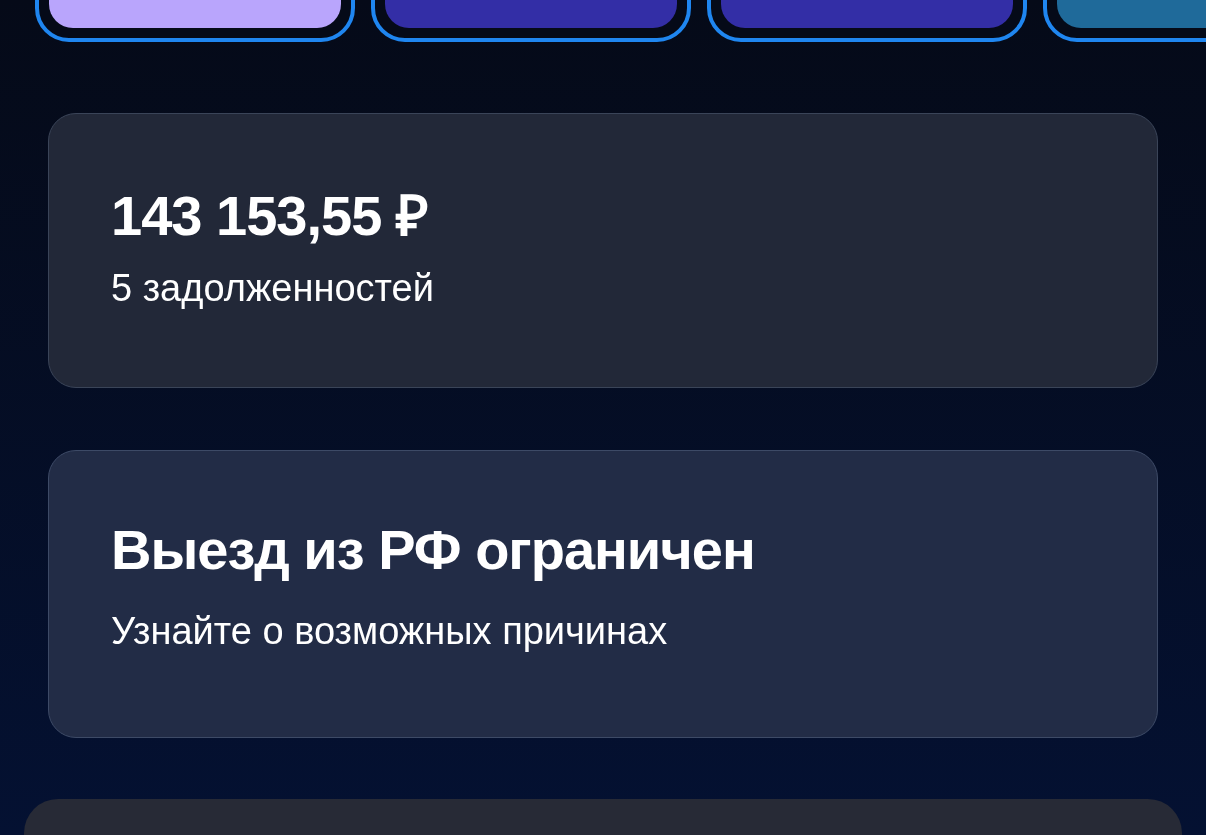 The height and width of the screenshot is (835, 1206). I want to click on debt-amount: 143 153,55 ₽, so click(270, 216).